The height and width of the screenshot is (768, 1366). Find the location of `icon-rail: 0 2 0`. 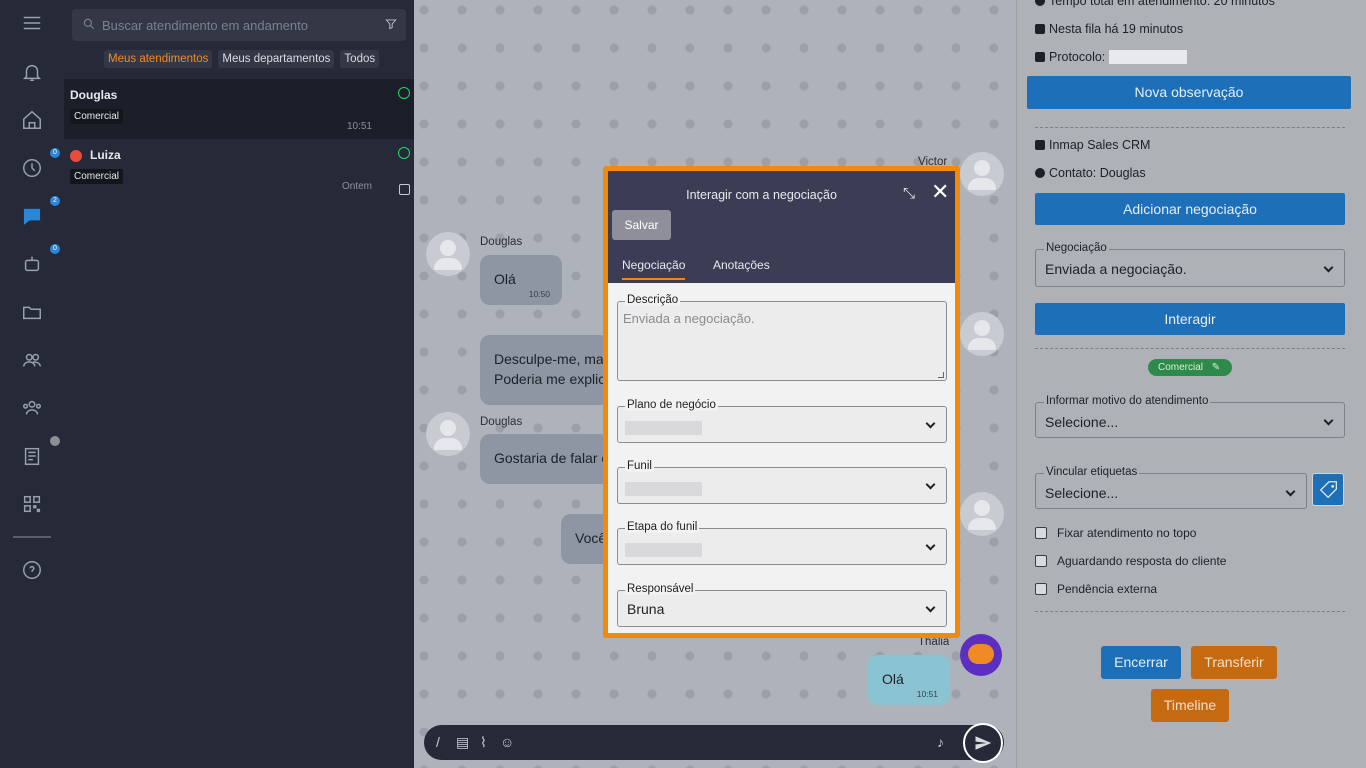

icon-rail: 0 2 0 is located at coordinates (32, 384).